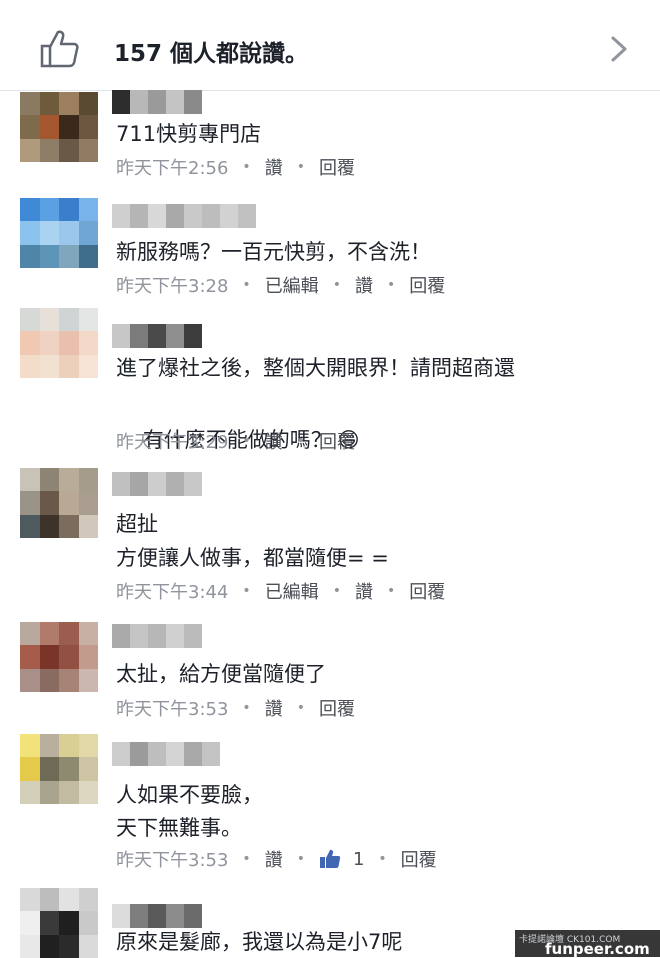 The width and height of the screenshot is (660, 958). What do you see at coordinates (172, 285) in the screenshot?
I see `comment-time: 昨天下午3:28` at bounding box center [172, 285].